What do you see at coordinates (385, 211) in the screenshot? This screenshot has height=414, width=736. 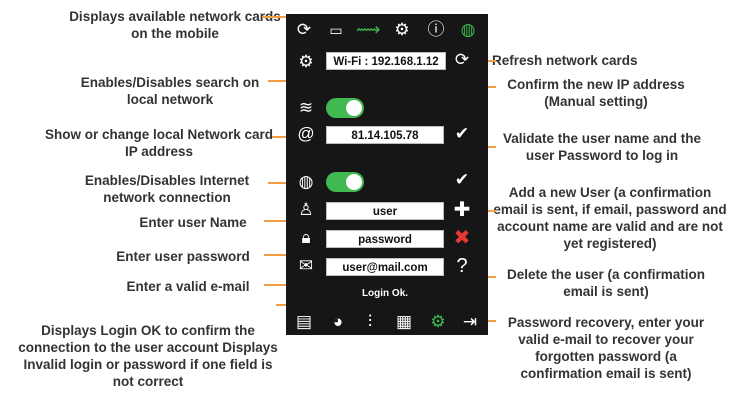 I see `user-input: user` at bounding box center [385, 211].